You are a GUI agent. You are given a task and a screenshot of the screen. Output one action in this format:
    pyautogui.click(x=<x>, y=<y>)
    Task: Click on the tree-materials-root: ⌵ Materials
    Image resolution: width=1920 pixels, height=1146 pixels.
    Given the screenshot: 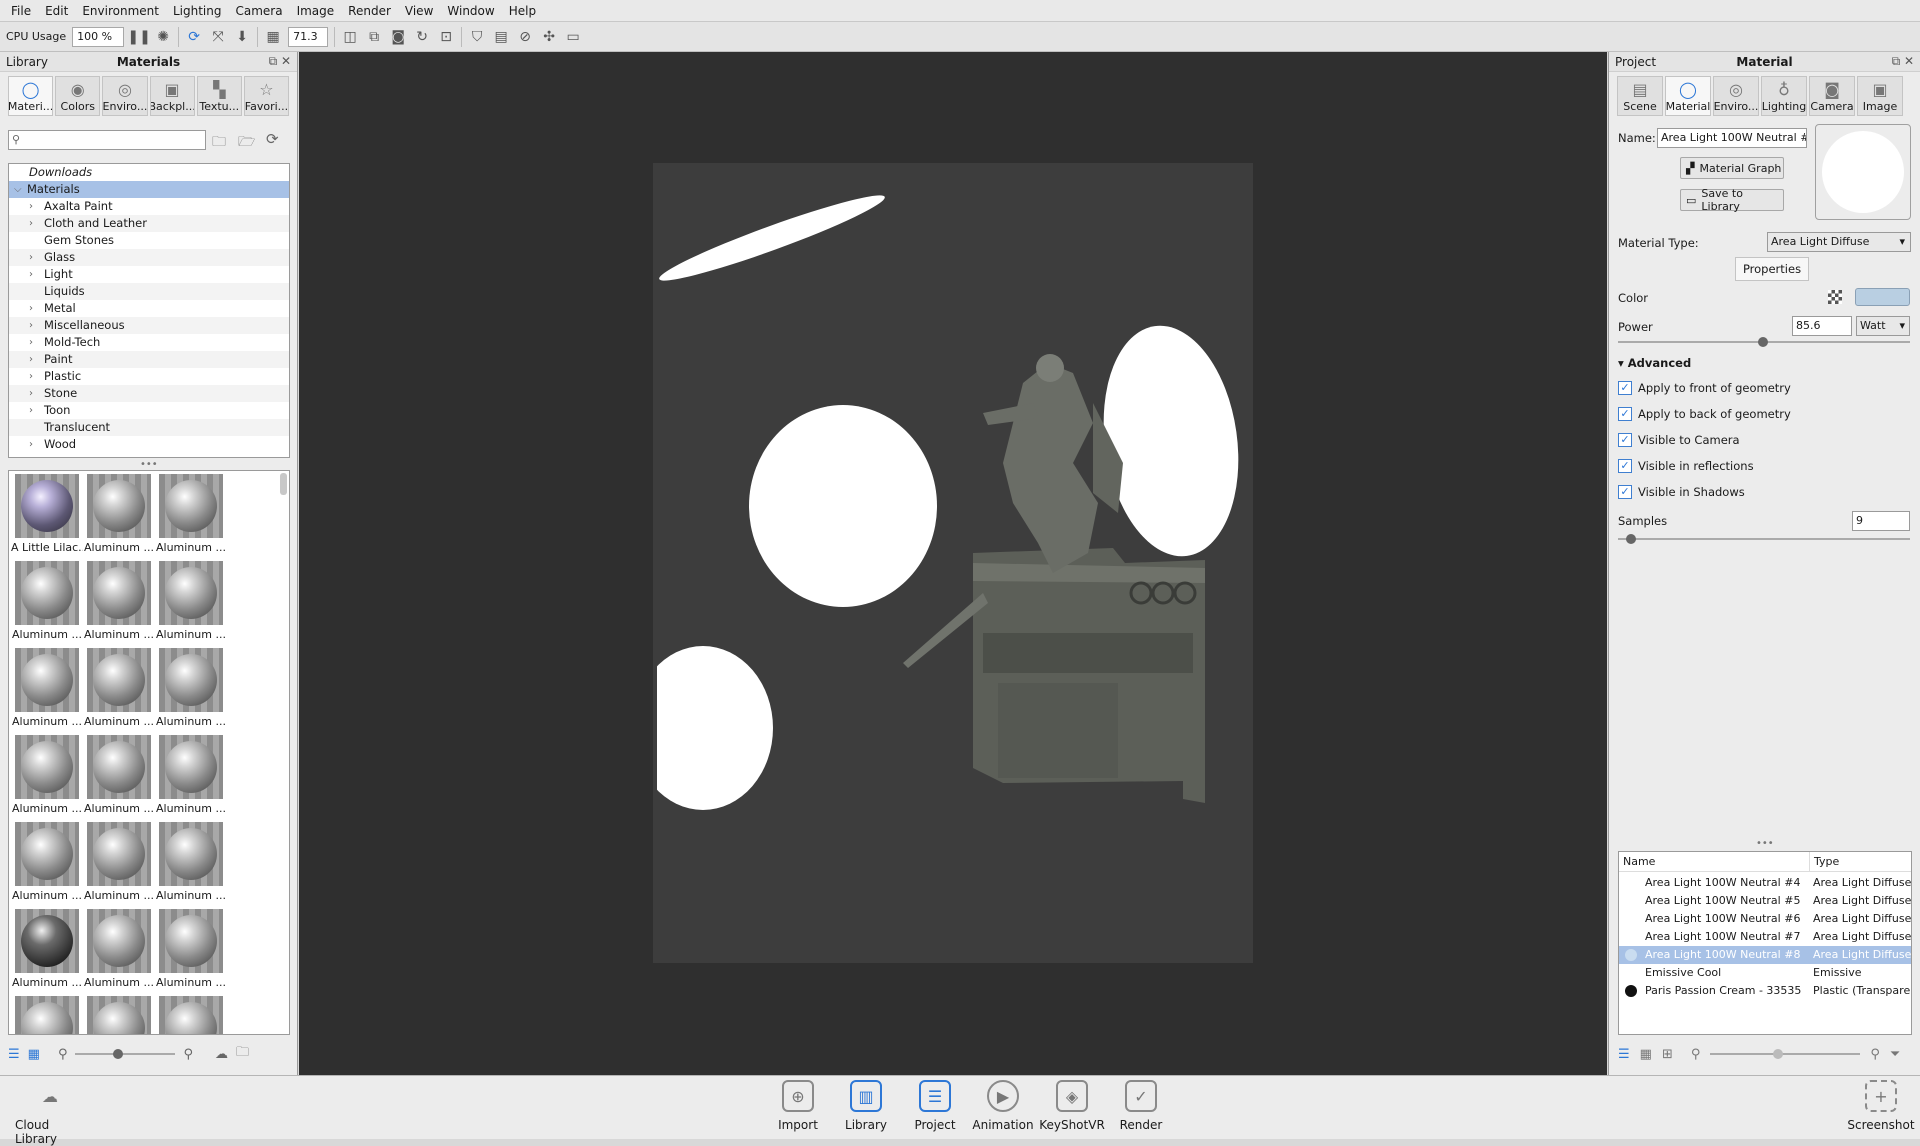 What is the action you would take?
    pyautogui.click(x=149, y=189)
    